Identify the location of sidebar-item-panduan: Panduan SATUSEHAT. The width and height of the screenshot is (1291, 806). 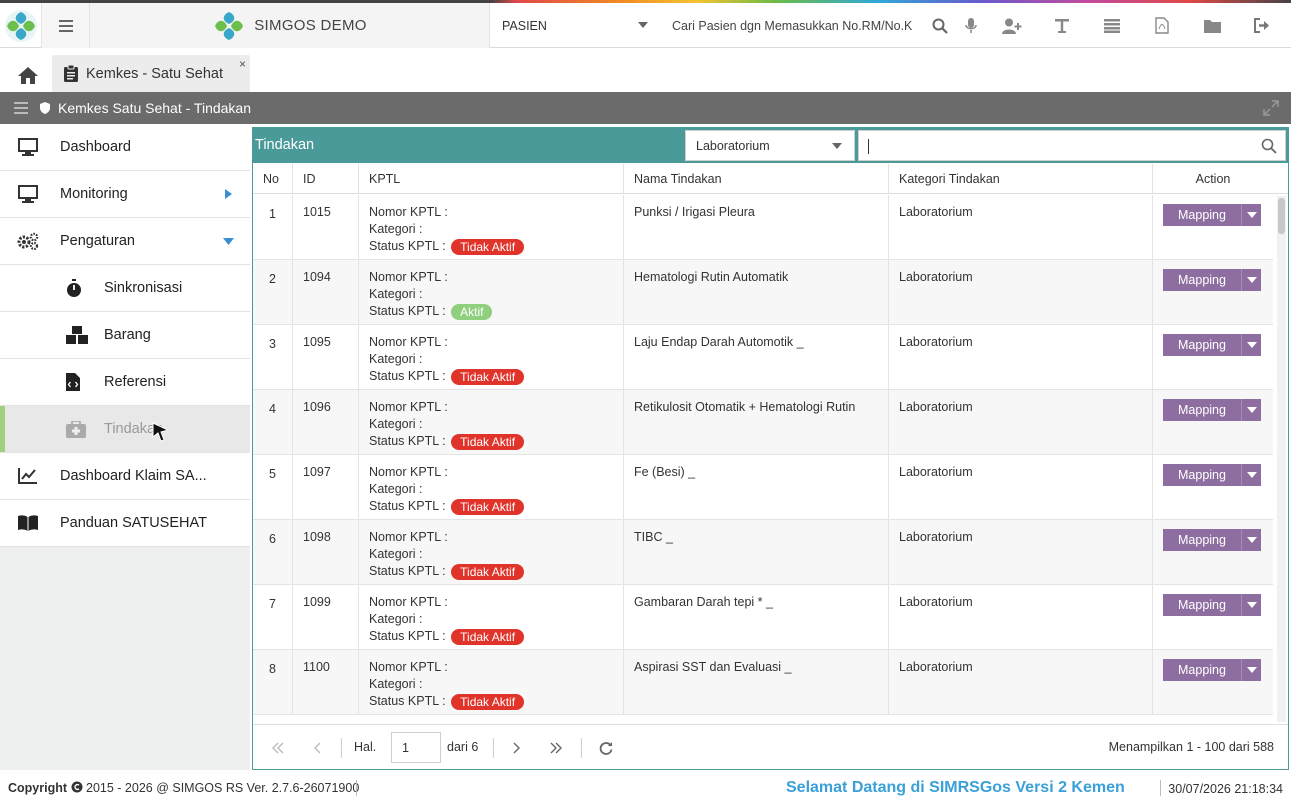
(125, 523).